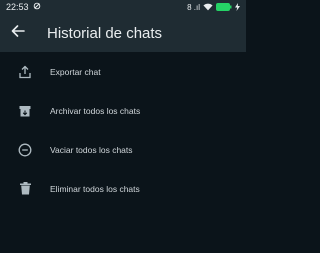 Image resolution: width=320 pixels, height=253 pixels. What do you see at coordinates (25, 149) in the screenshot?
I see `minus-circle-icon` at bounding box center [25, 149].